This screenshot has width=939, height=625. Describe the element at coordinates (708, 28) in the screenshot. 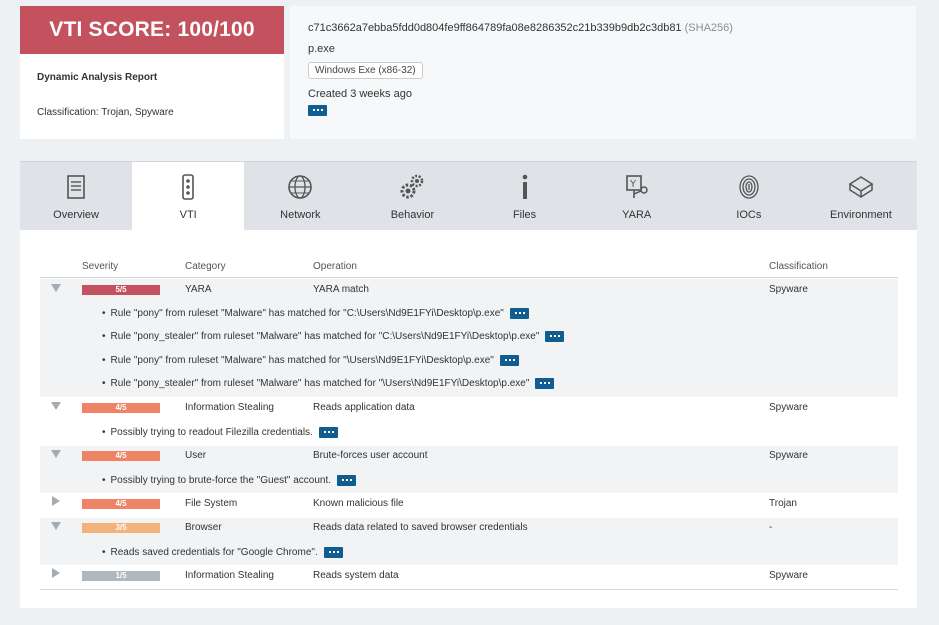

I see `hash-type: (SHA256)` at that location.